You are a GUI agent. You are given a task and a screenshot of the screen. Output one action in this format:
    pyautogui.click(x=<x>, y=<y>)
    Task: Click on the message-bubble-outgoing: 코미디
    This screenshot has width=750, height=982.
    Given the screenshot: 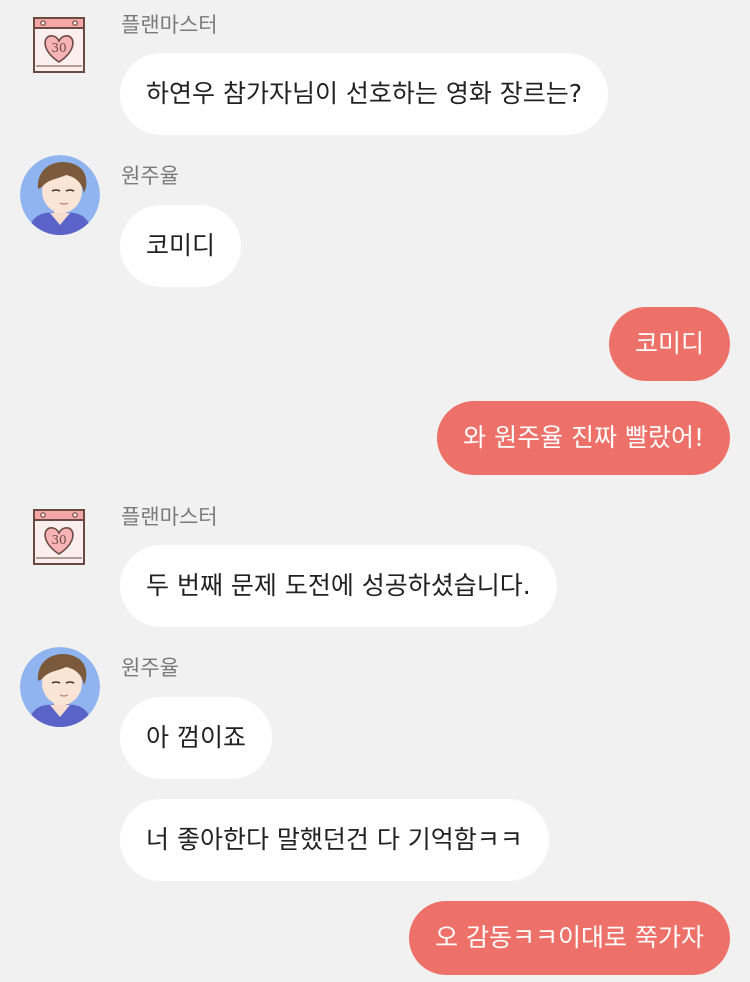 What is the action you would take?
    pyautogui.click(x=669, y=344)
    